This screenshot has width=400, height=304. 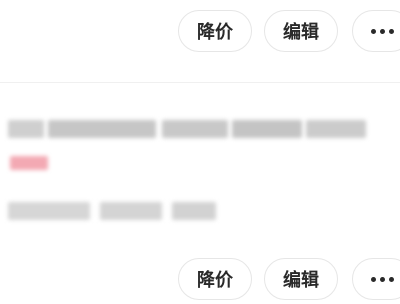 What do you see at coordinates (29, 163) in the screenshot?
I see `price-tag-redacted` at bounding box center [29, 163].